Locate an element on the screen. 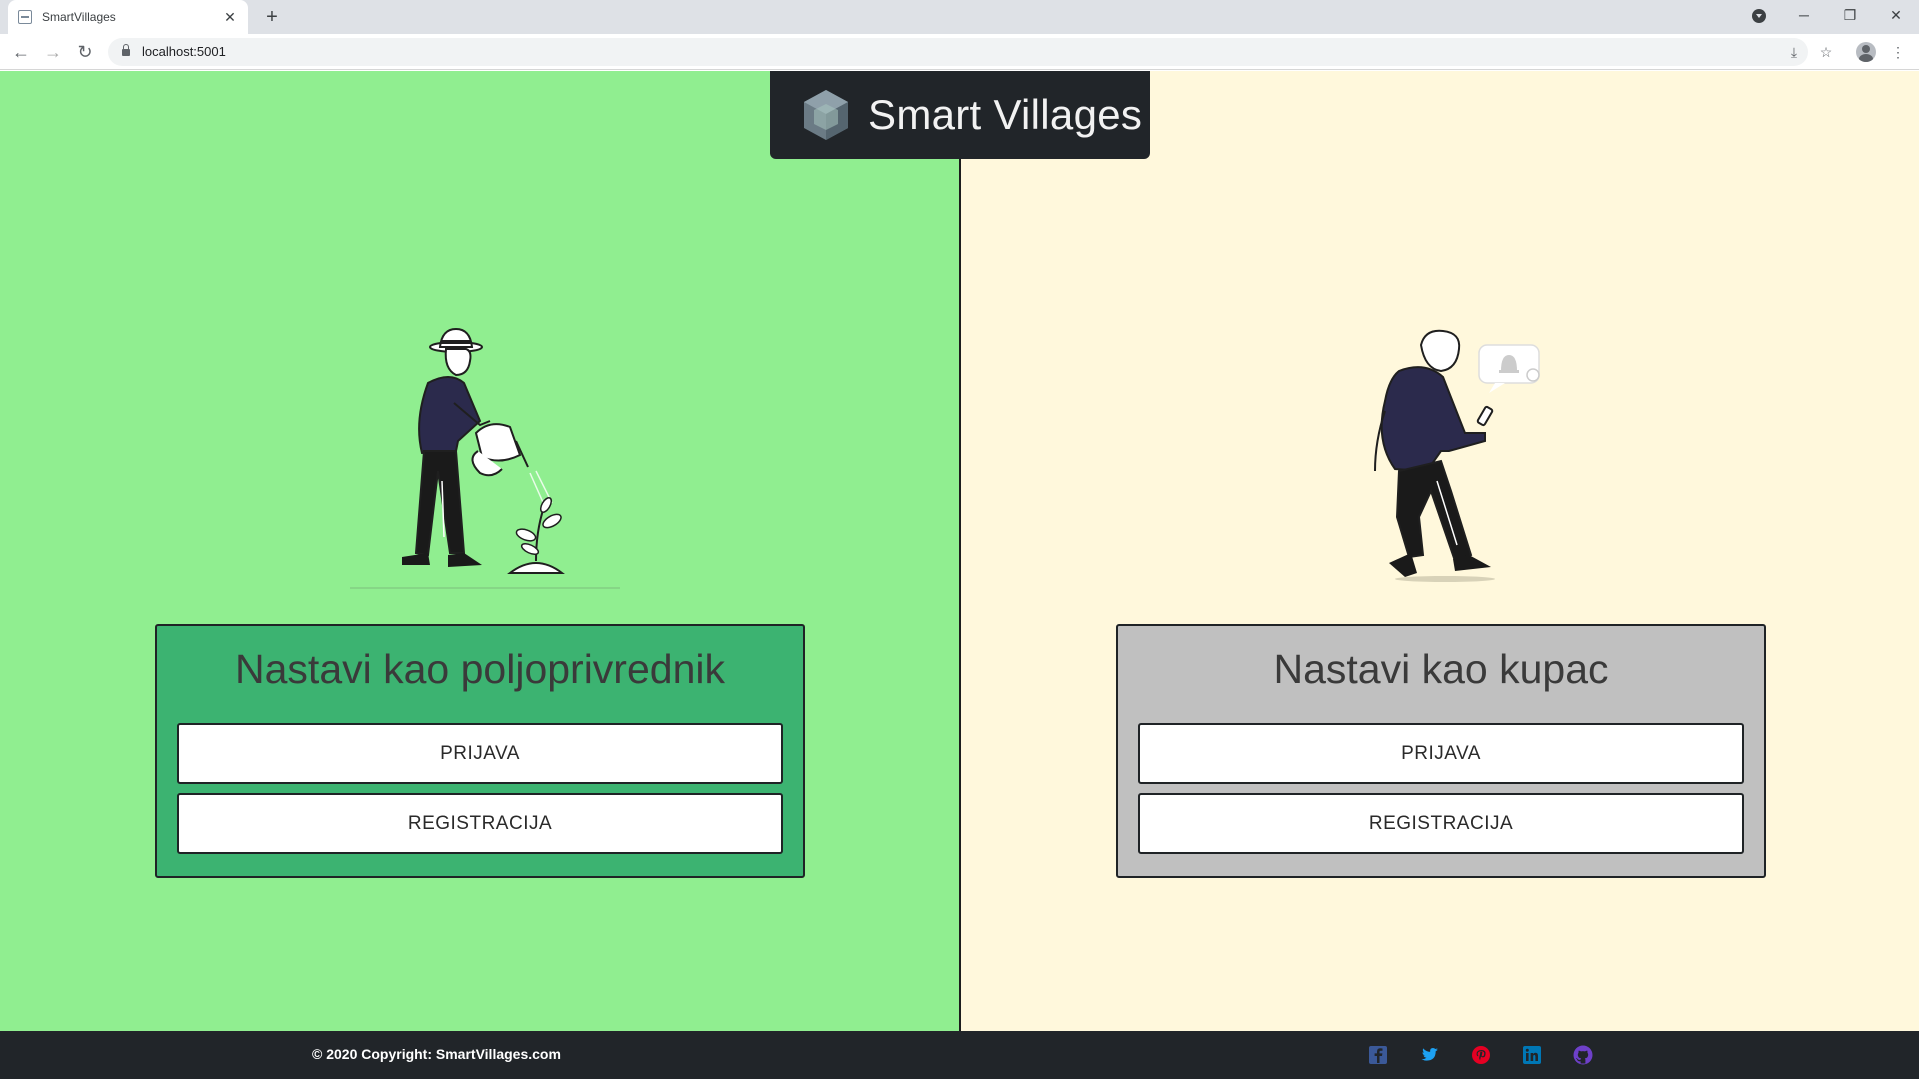 The width and height of the screenshot is (1919, 1079). footer: © 2020 Copyright: SmartVillages.com is located at coordinates (959, 1055).